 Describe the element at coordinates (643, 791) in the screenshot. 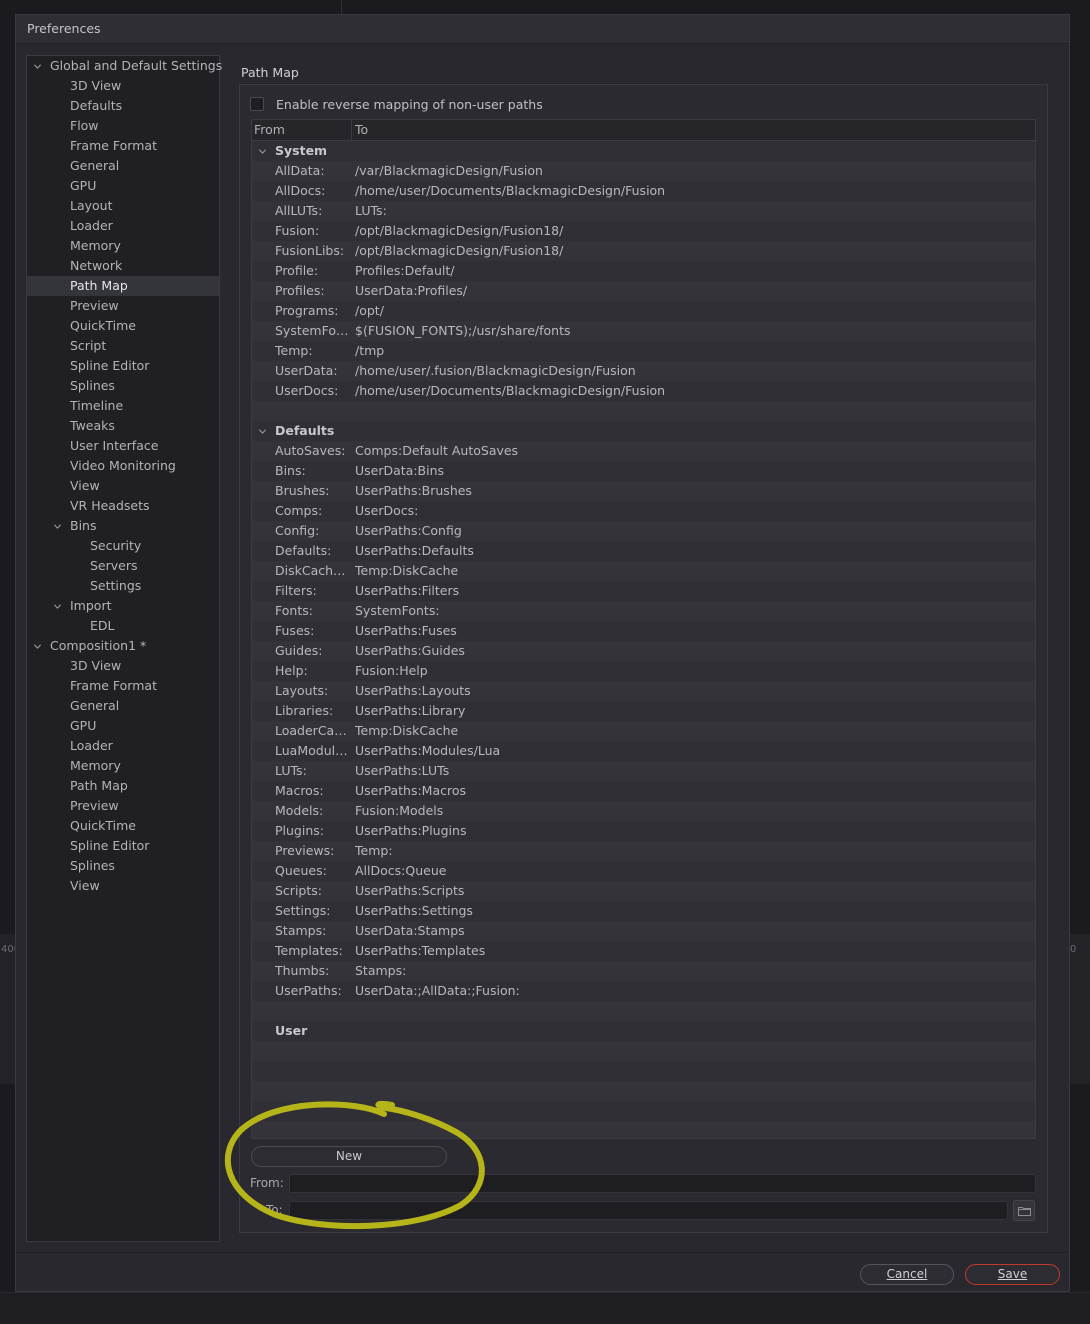

I see `table-row: Macros: UserPaths:Macros` at that location.